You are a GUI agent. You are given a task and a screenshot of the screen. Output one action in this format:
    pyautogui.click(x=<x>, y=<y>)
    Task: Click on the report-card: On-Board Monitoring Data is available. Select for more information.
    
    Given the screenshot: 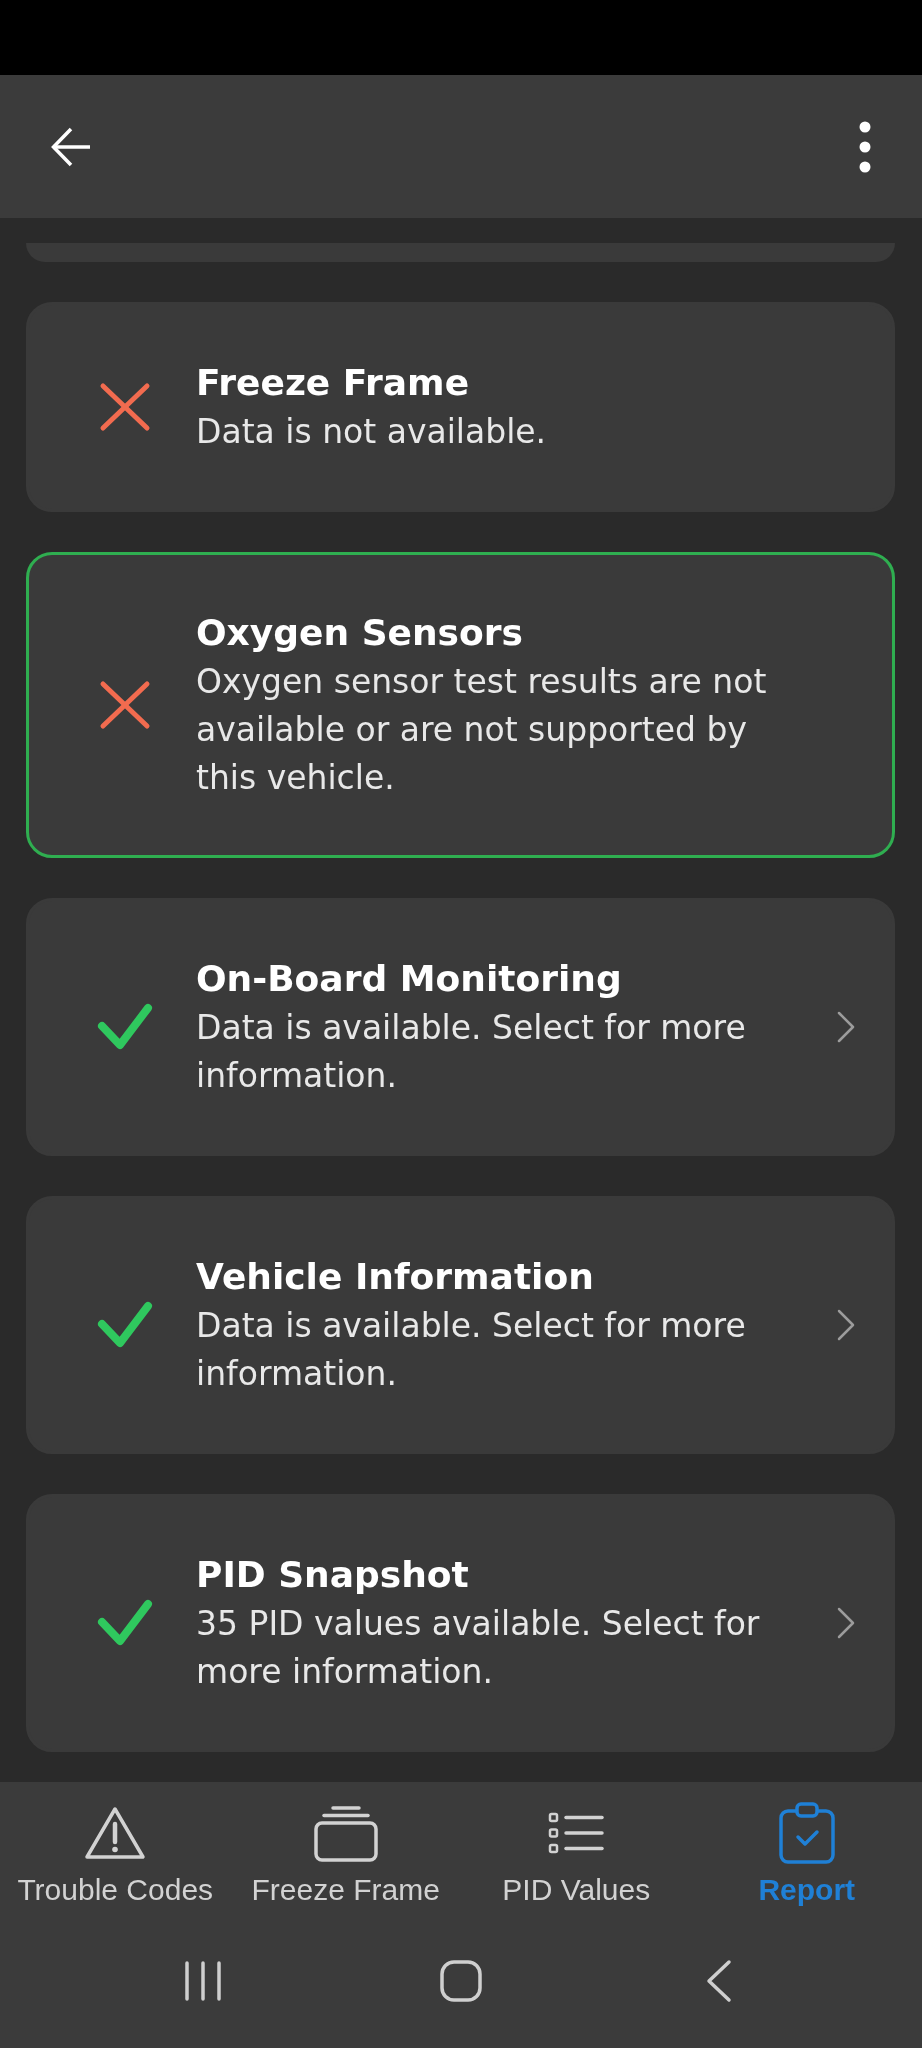 What is the action you would take?
    pyautogui.click(x=460, y=1027)
    